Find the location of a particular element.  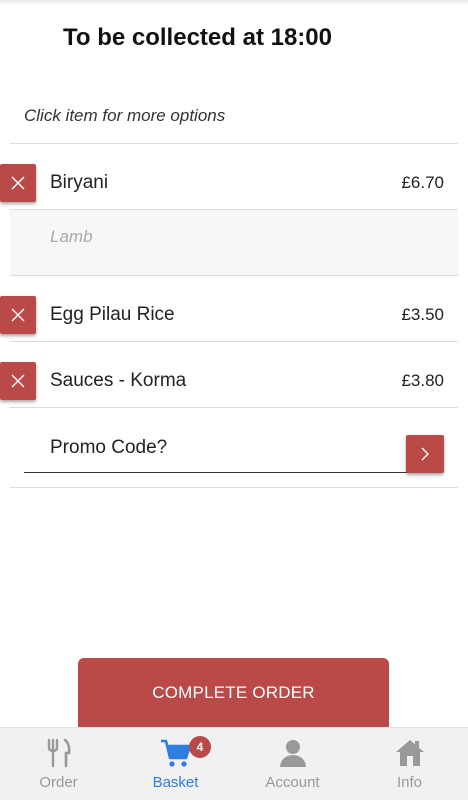

cart-count-badge: 4 is located at coordinates (200, 747).